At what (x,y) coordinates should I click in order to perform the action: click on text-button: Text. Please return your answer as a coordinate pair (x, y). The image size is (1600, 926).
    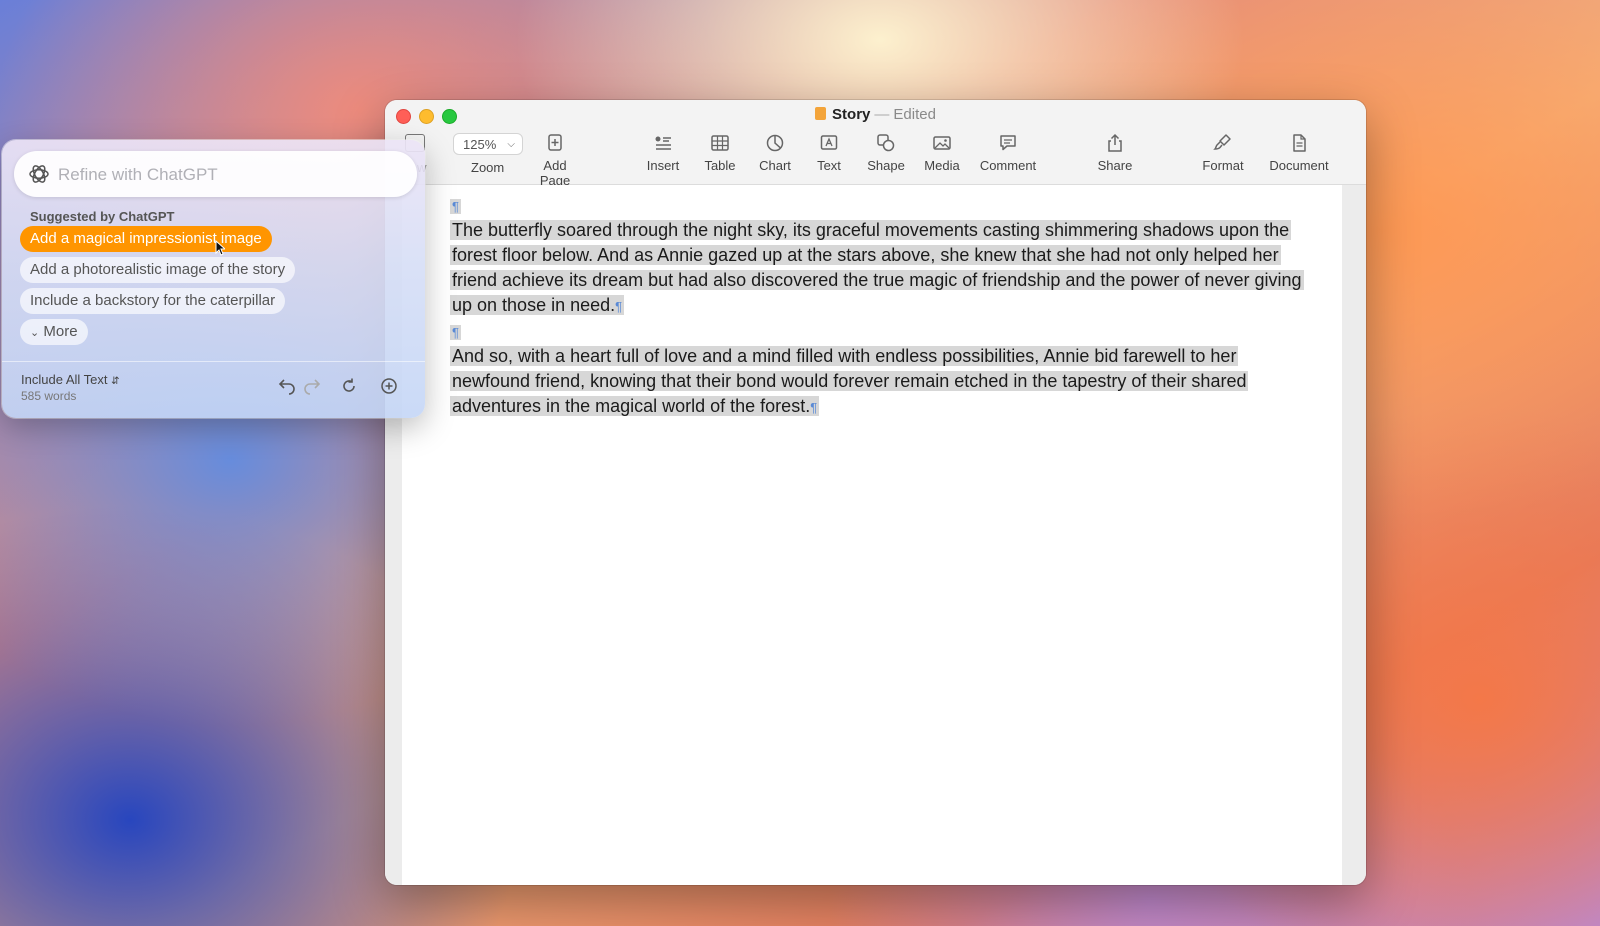
    Looking at the image, I should click on (829, 152).